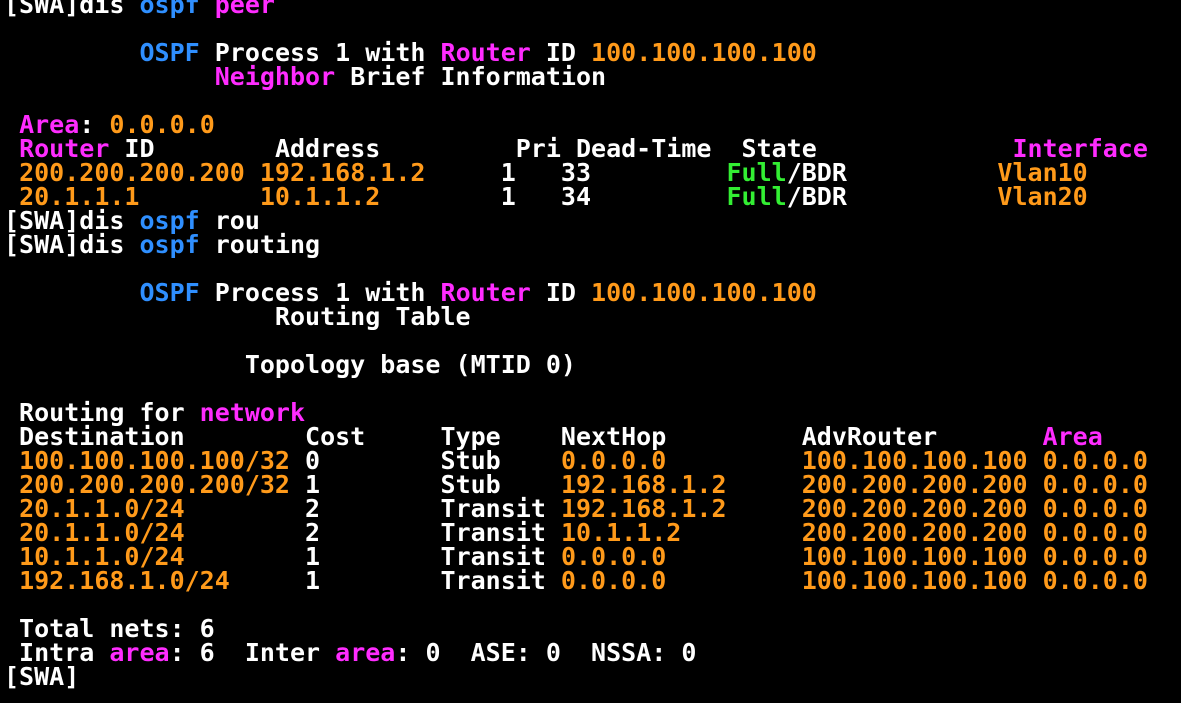  I want to click on terminal-text: /BDR, so click(892, 196).